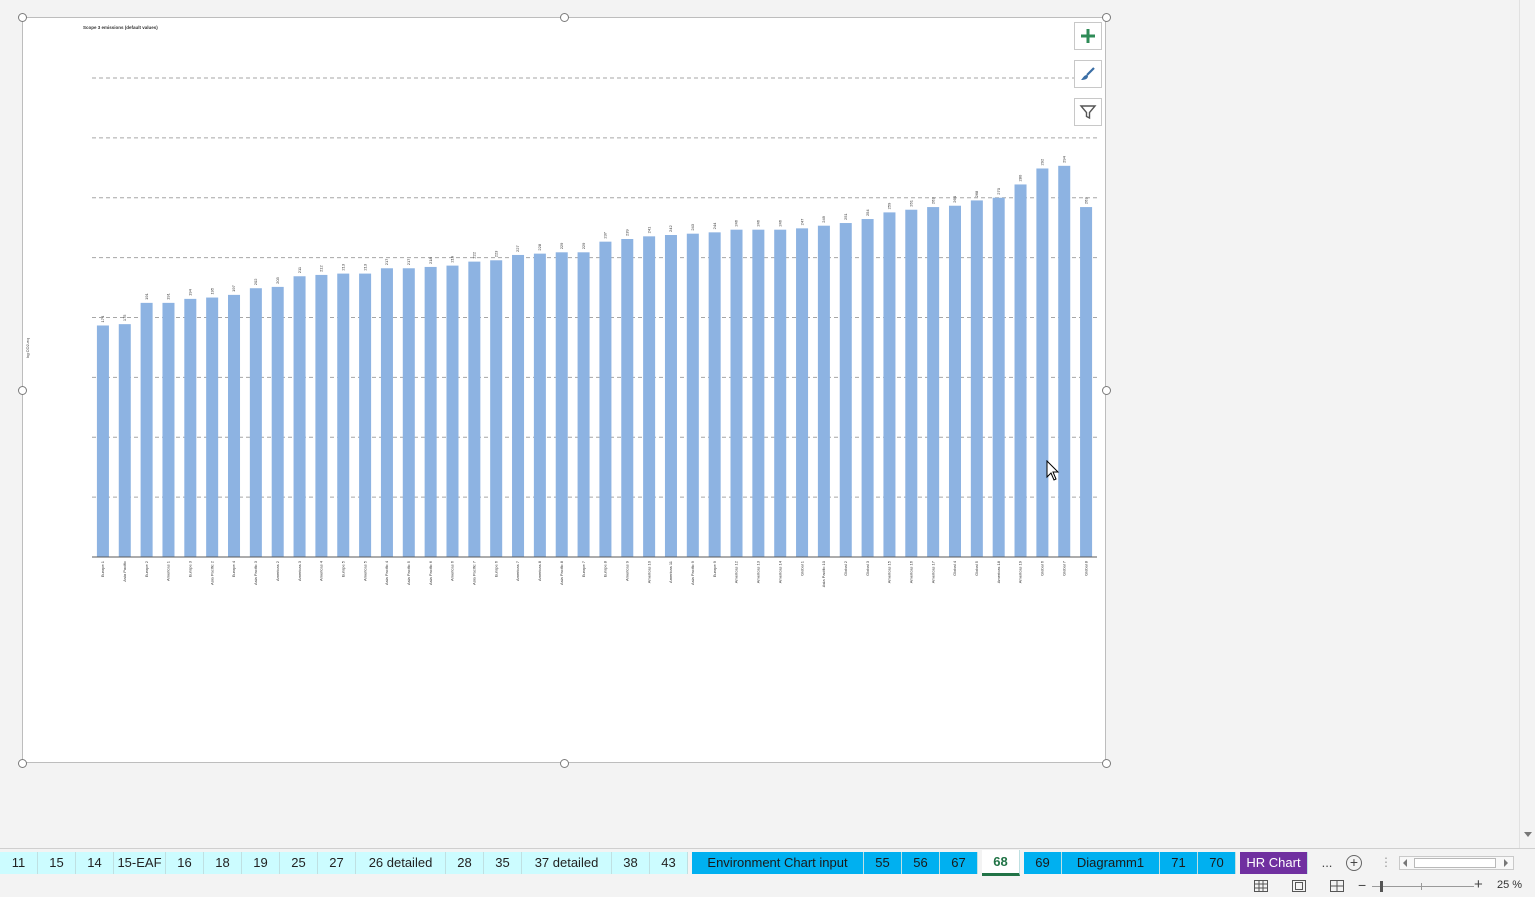 Image resolution: width=1535 pixels, height=897 pixels. I want to click on normal-view-icon, so click(1261, 886).